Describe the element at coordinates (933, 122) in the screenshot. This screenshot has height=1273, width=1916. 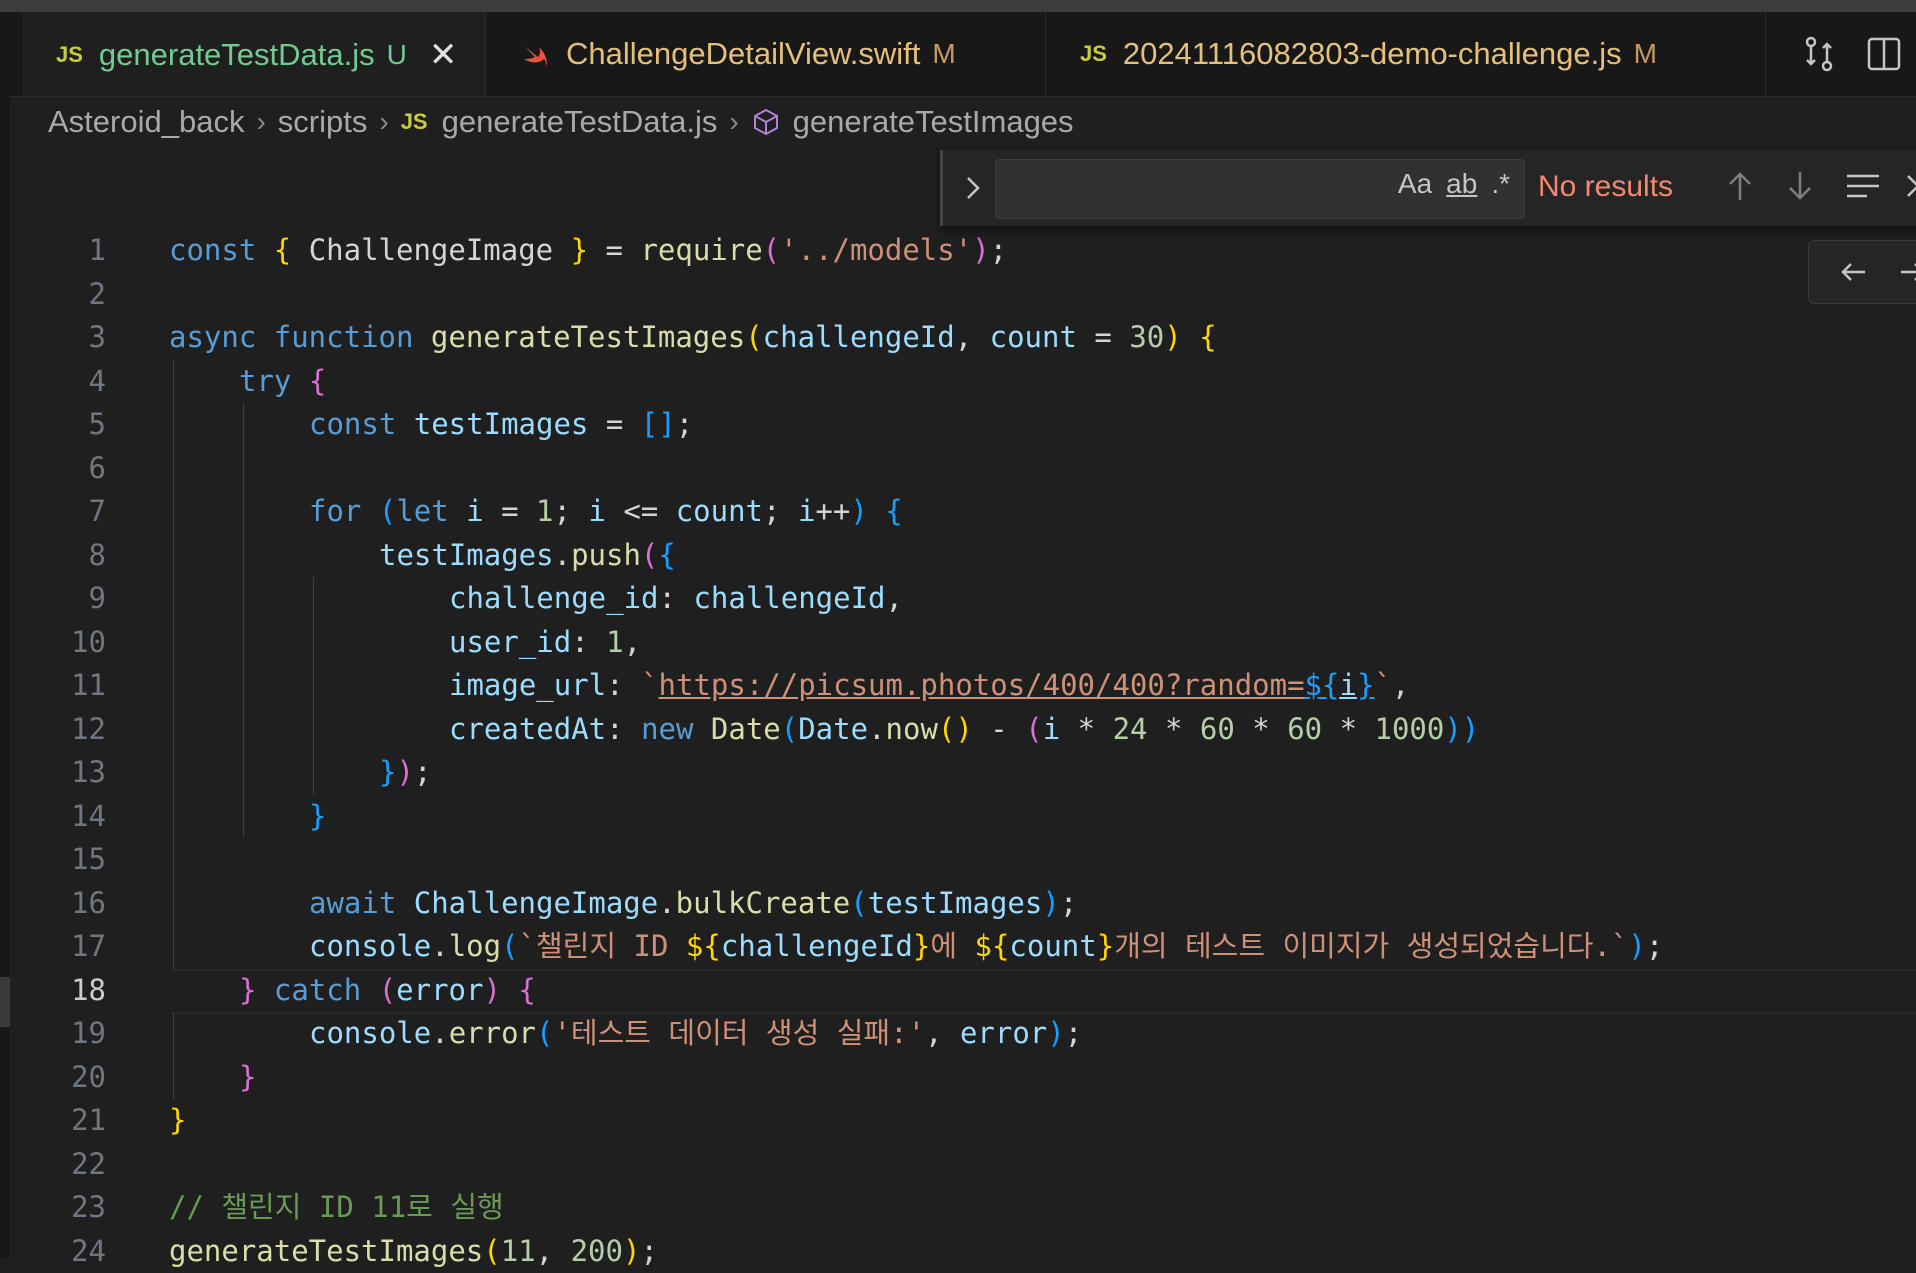
I see `breadcrumb-symbol: generateTestImages` at that location.